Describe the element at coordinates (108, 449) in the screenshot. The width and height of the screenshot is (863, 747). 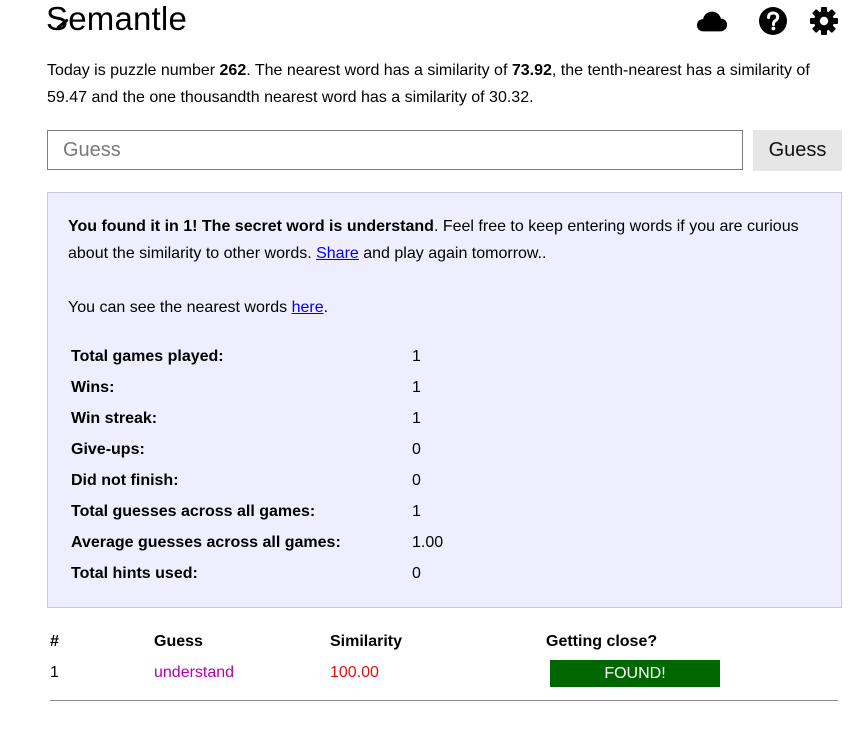
I see `stat-label: Give-ups:` at that location.